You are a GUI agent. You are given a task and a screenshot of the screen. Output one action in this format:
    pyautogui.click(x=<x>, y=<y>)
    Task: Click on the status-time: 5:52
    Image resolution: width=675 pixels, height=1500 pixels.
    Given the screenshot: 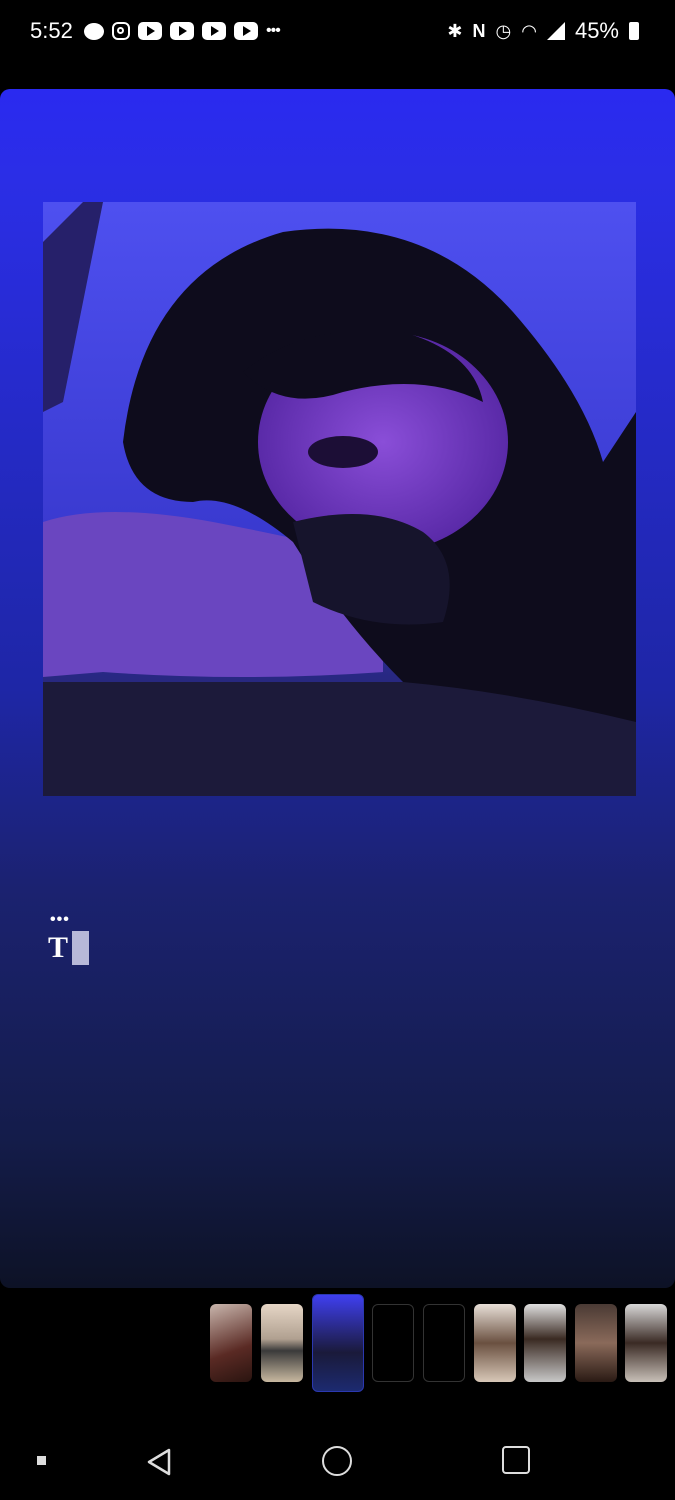 What is the action you would take?
    pyautogui.click(x=51, y=30)
    